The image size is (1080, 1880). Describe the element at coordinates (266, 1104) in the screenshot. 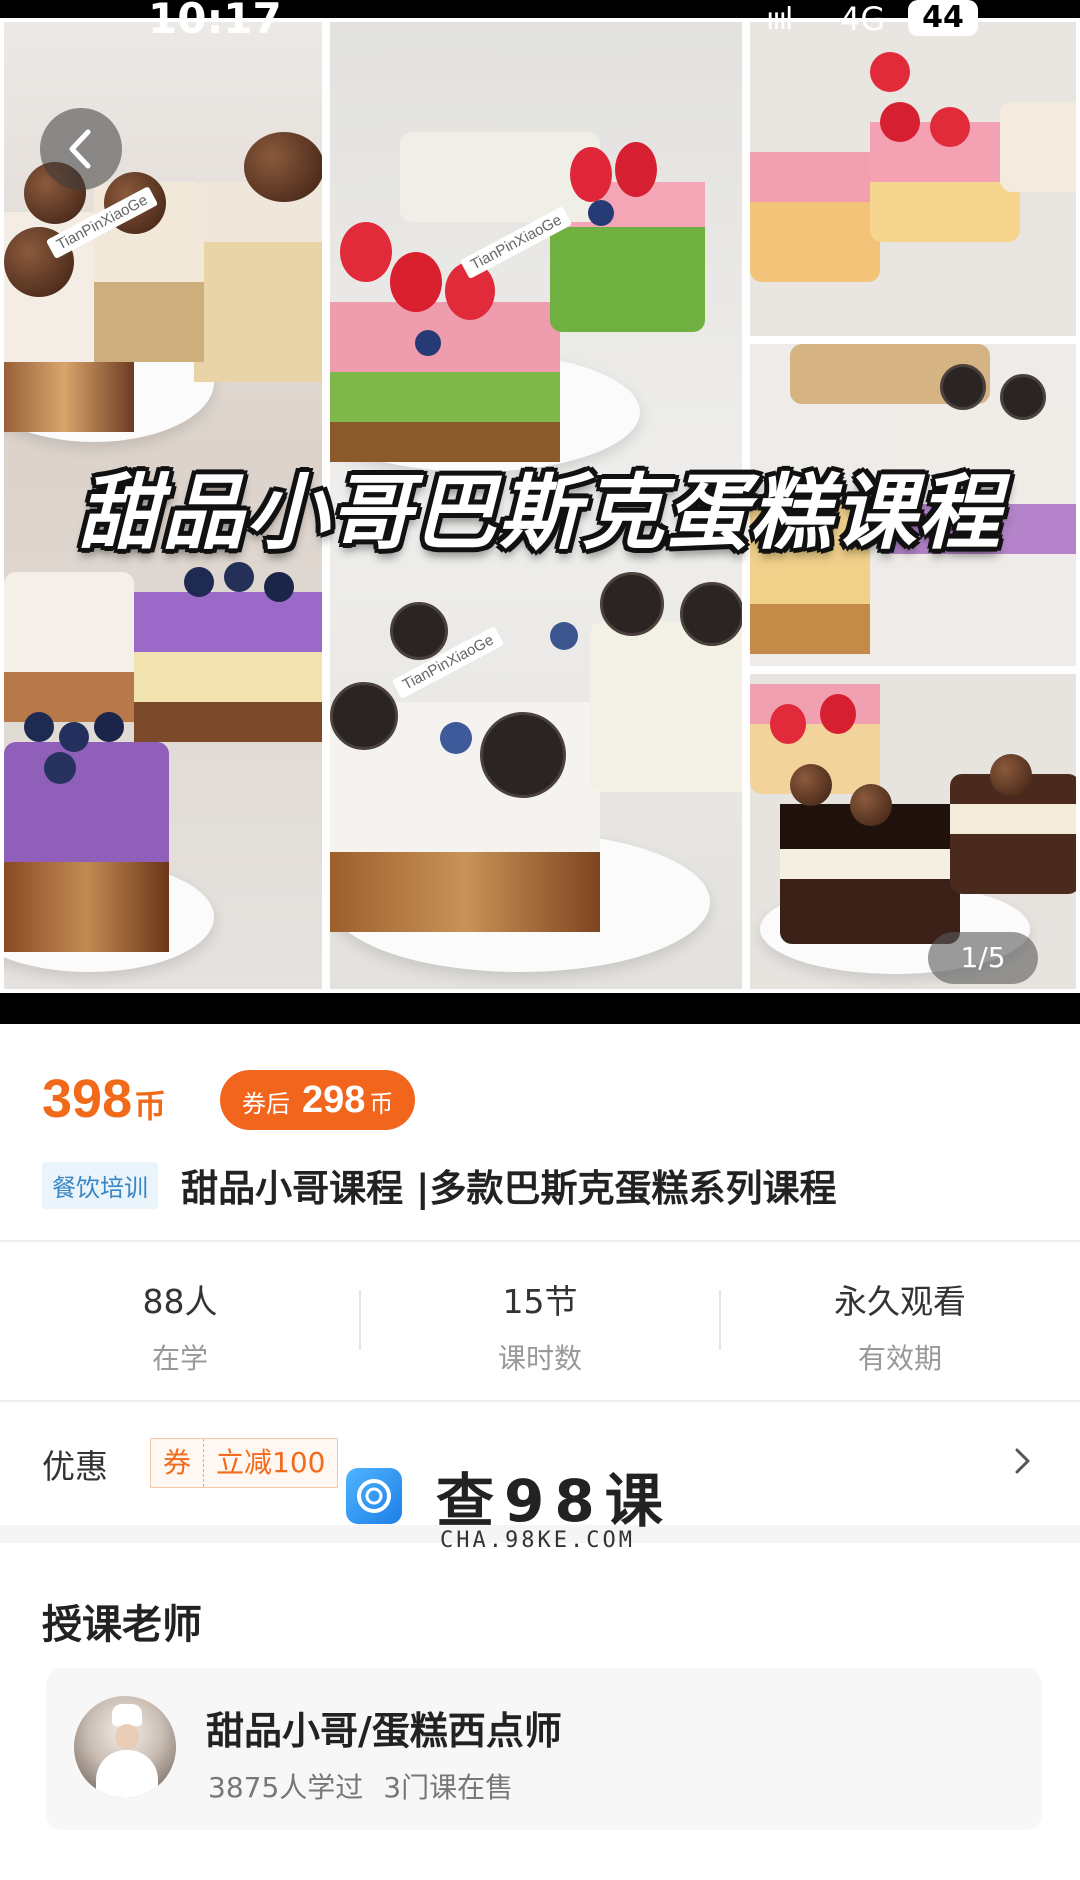

I see `coupon-label: 券后` at that location.